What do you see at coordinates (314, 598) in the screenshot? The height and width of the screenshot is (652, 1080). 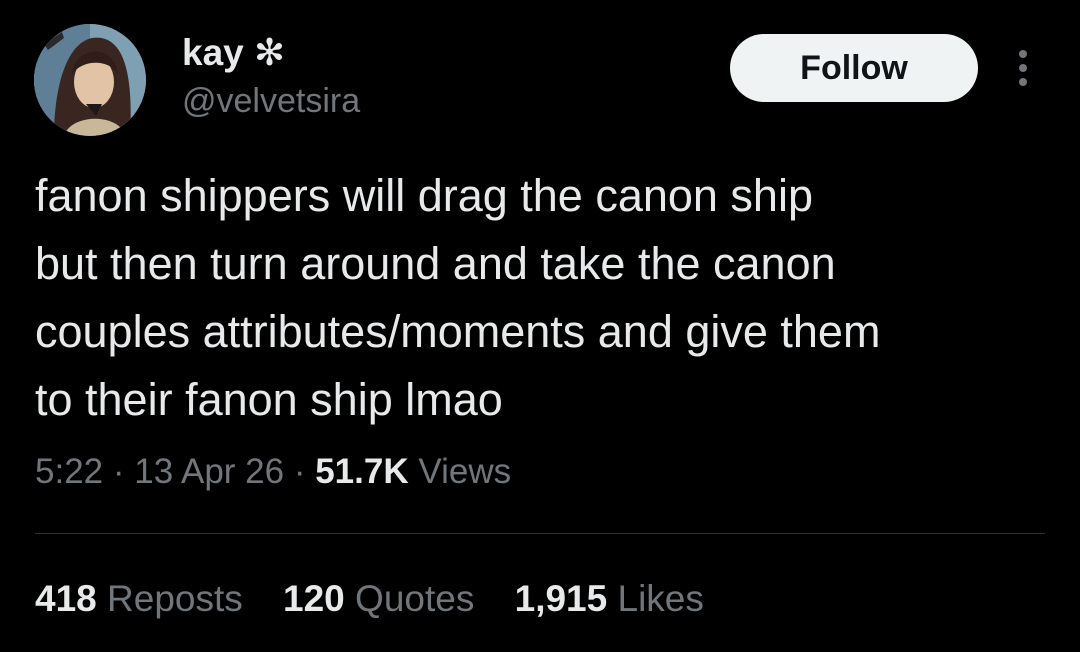 I see `quotes-count: 120` at bounding box center [314, 598].